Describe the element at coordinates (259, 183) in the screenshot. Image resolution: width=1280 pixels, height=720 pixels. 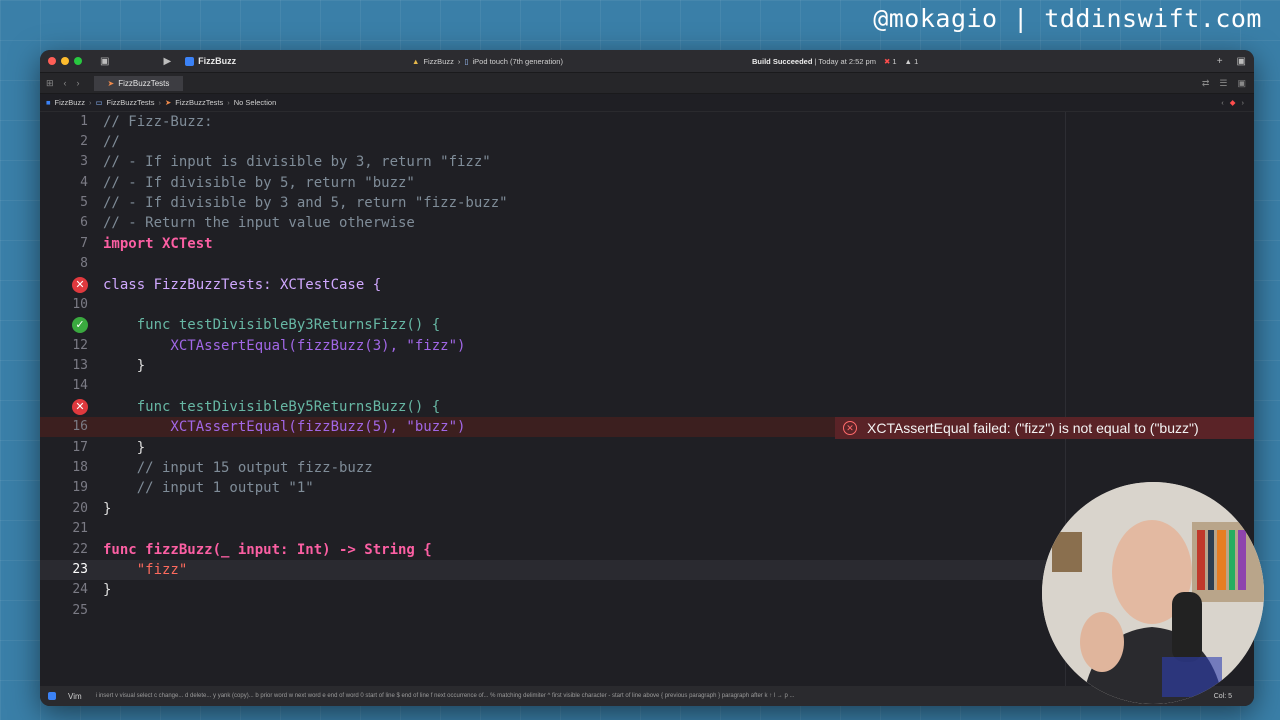
I see `code-text: // - If divisible by 5, return "buzz"` at that location.